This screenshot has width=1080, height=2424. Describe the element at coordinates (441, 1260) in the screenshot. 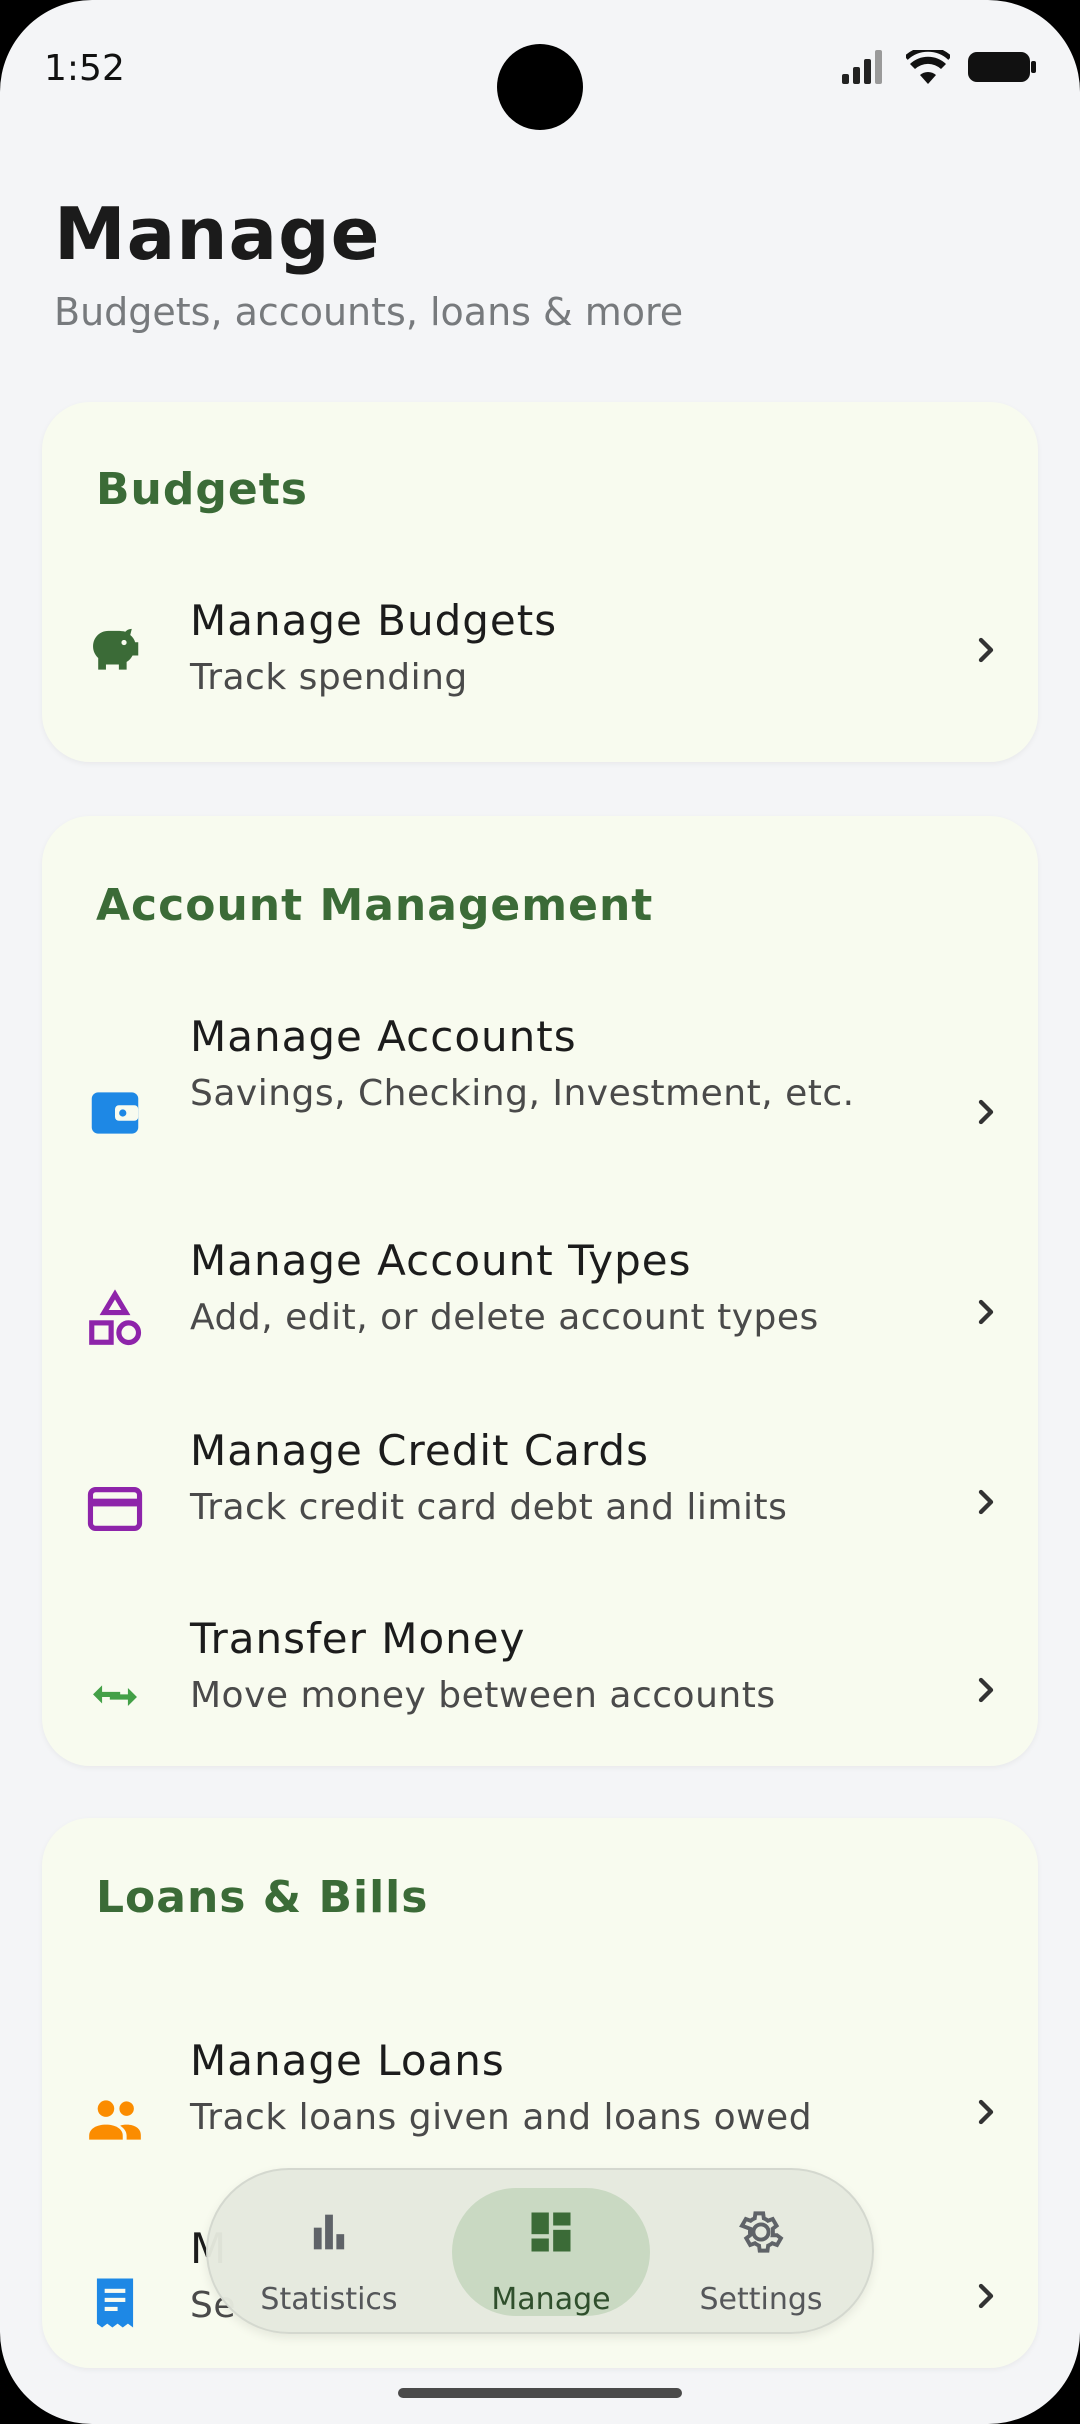

I see `row-title: Manage Account Types` at that location.